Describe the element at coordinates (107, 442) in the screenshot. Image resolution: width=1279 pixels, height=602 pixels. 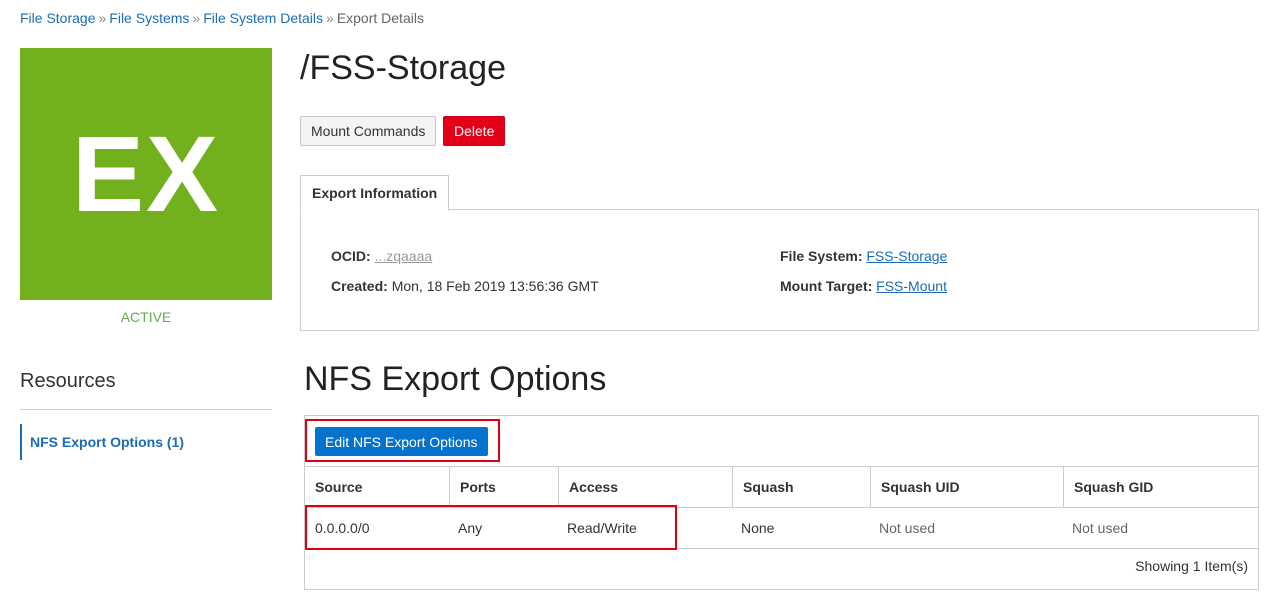
I see `resource-item-label: NFS Export Options (1)` at that location.